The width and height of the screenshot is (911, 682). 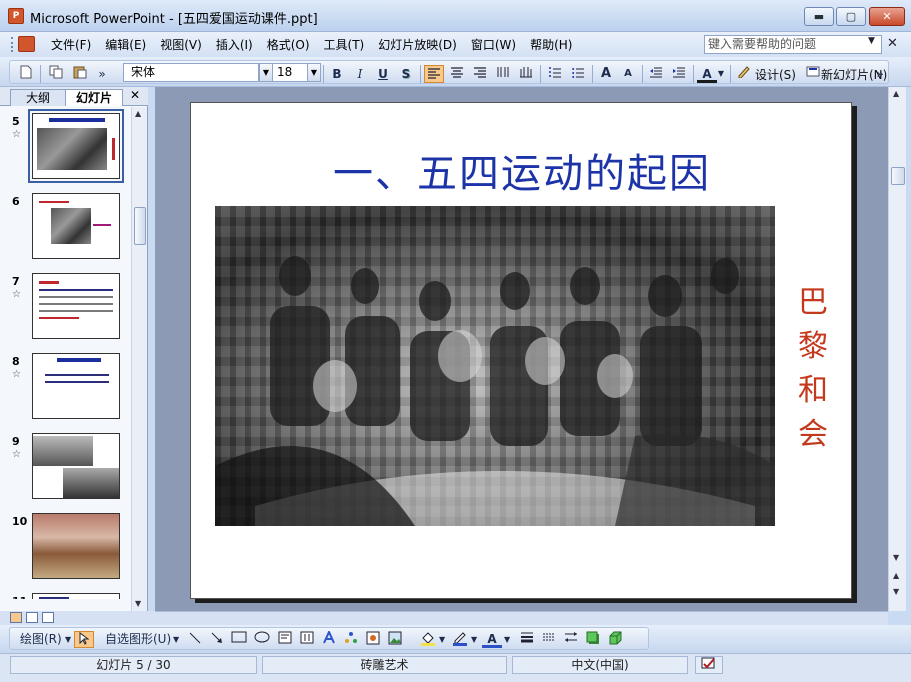 I want to click on menu-help: 帮助(H), so click(x=551, y=45).